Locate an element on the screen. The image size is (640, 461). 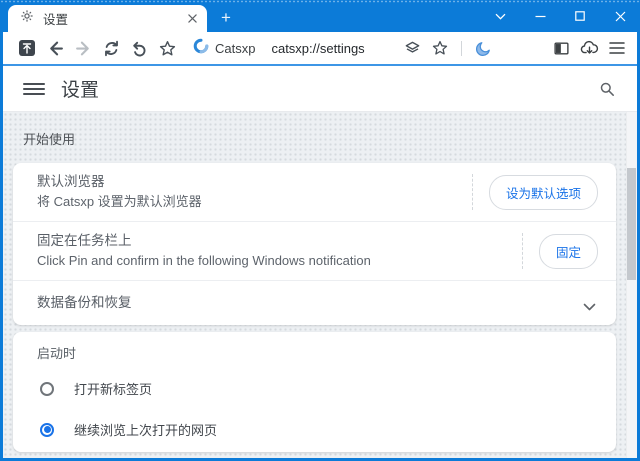
star-outline-icon is located at coordinates (167, 48).